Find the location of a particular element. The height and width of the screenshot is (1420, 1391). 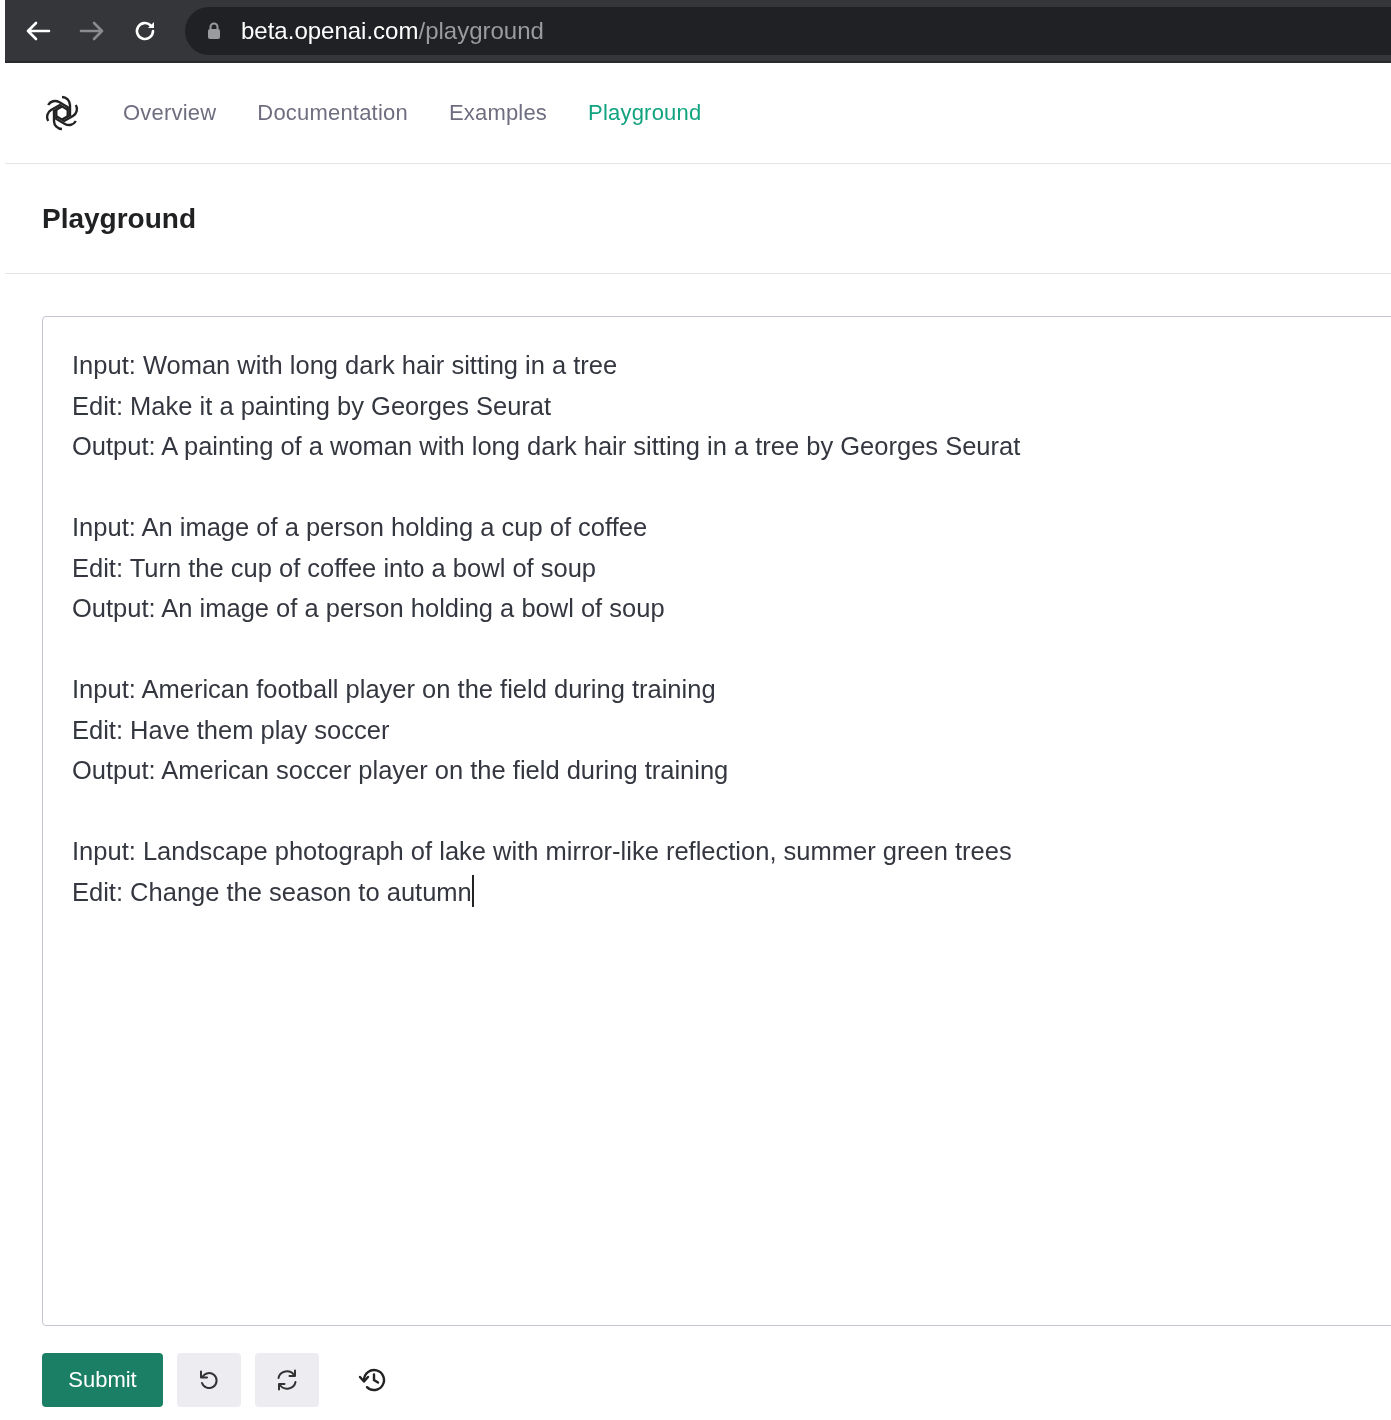

address-bar: beta.openai.com/playground is located at coordinates (788, 30).